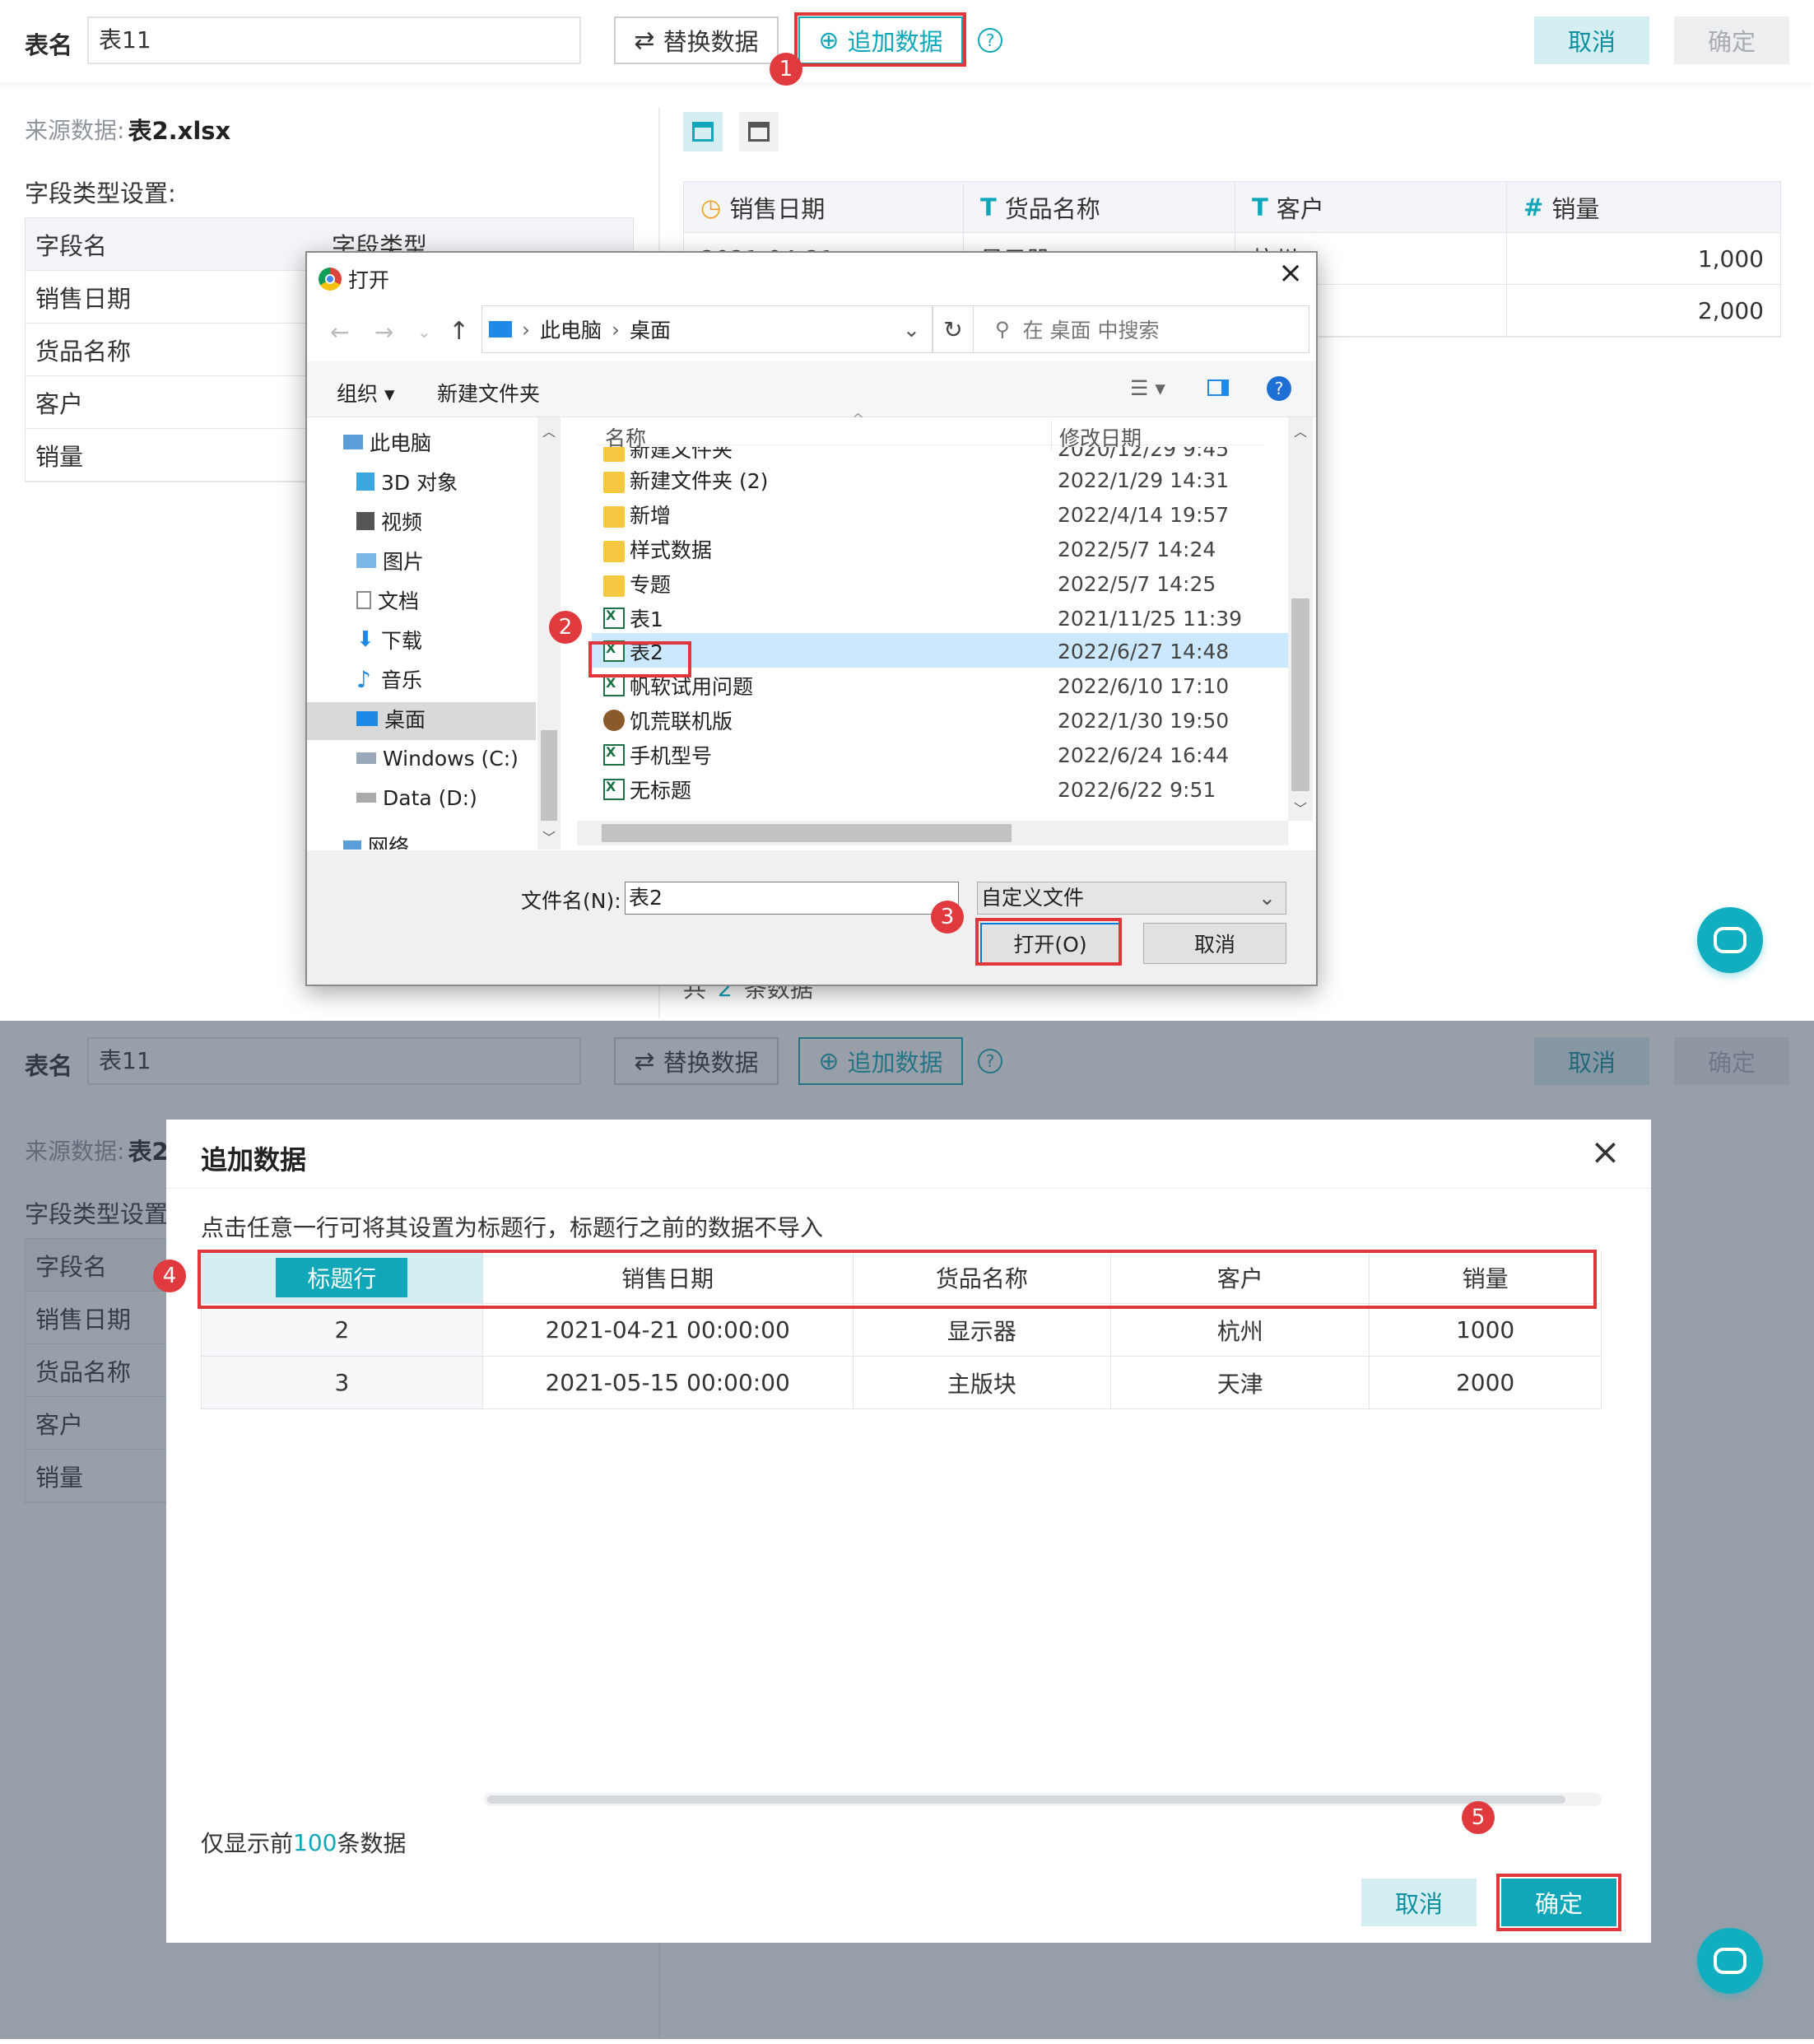  What do you see at coordinates (352, 845) in the screenshot?
I see `network-icon` at bounding box center [352, 845].